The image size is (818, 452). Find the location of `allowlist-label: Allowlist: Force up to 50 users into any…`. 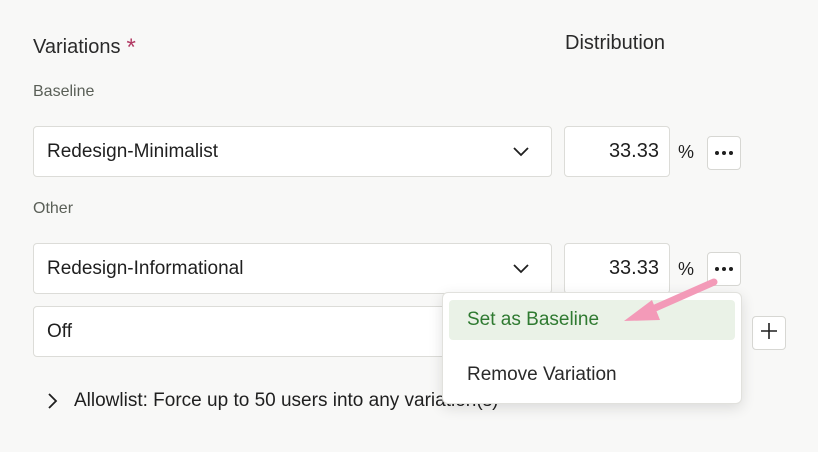

allowlist-label: Allowlist: Force up to 50 users into any… is located at coordinates (286, 400).